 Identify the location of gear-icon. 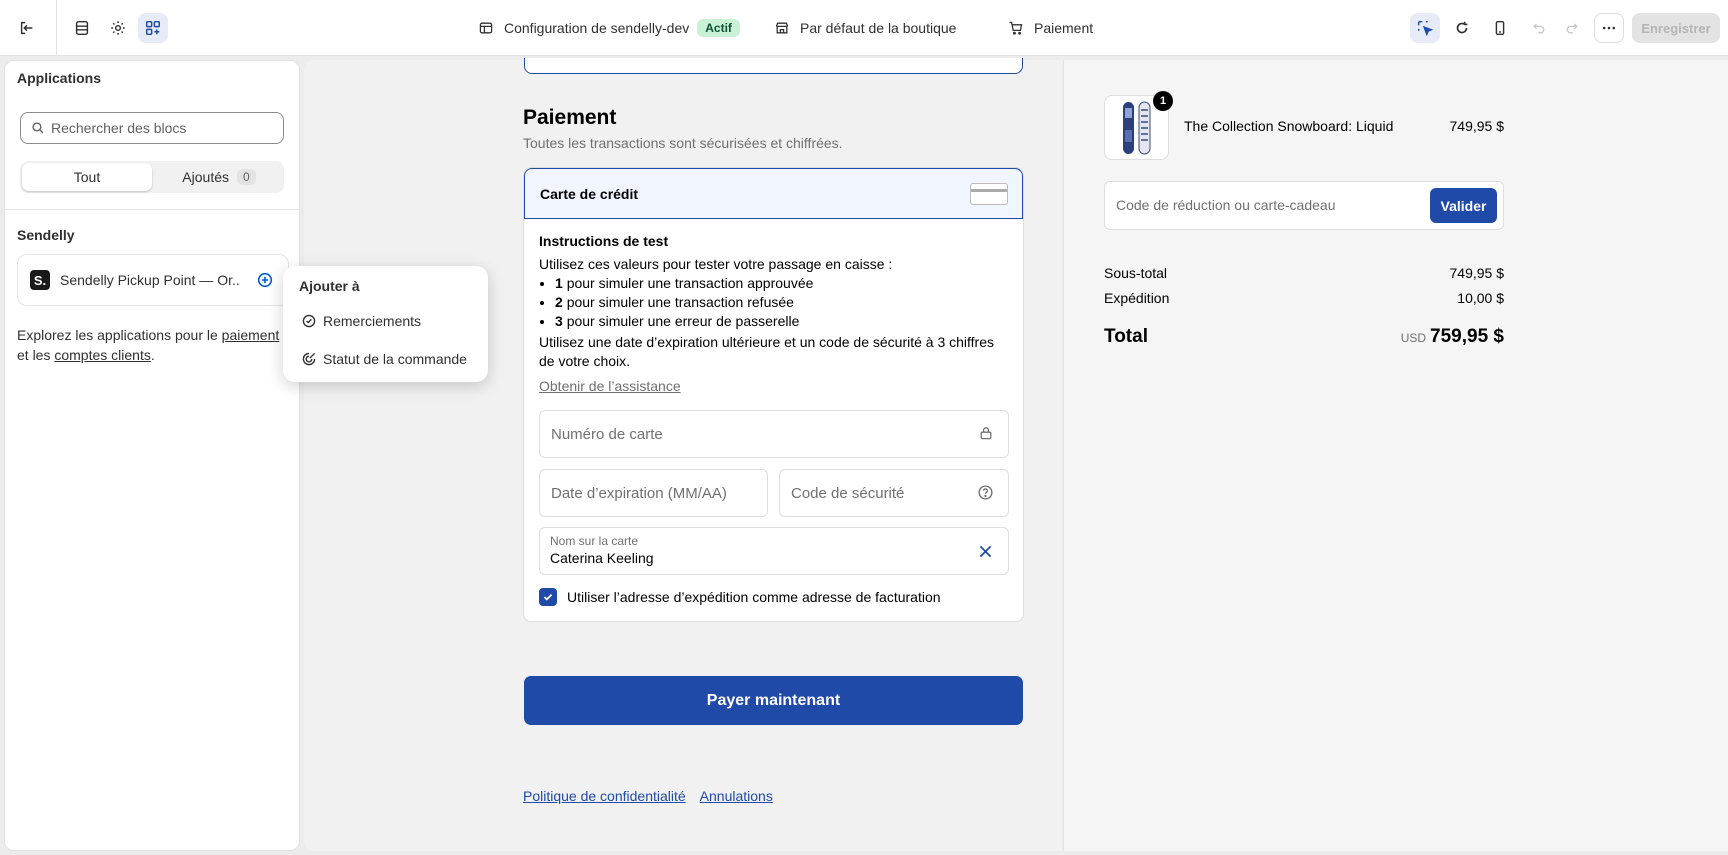
(118, 28).